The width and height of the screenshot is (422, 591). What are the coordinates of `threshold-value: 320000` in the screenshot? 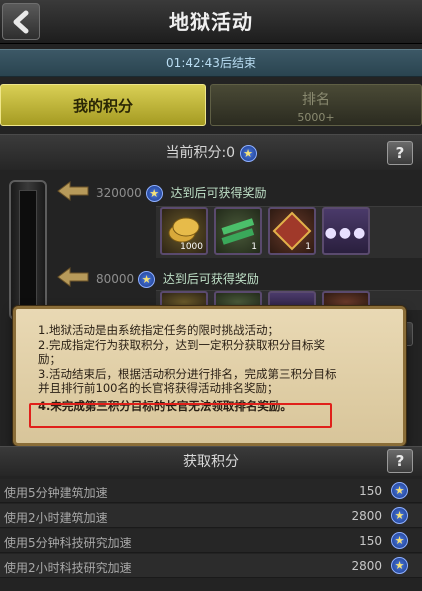 It's located at (119, 193).